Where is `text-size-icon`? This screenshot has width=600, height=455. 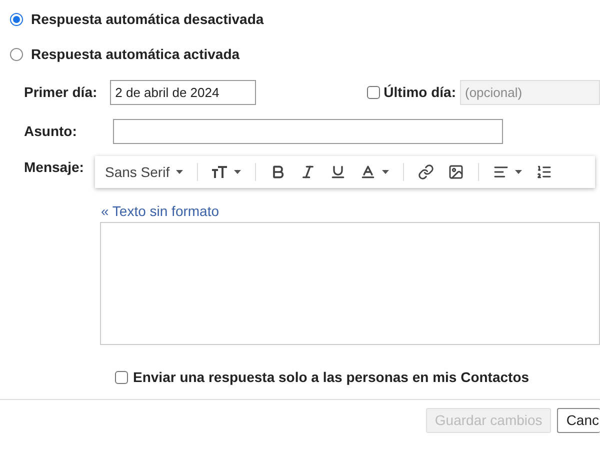
text-size-icon is located at coordinates (220, 172).